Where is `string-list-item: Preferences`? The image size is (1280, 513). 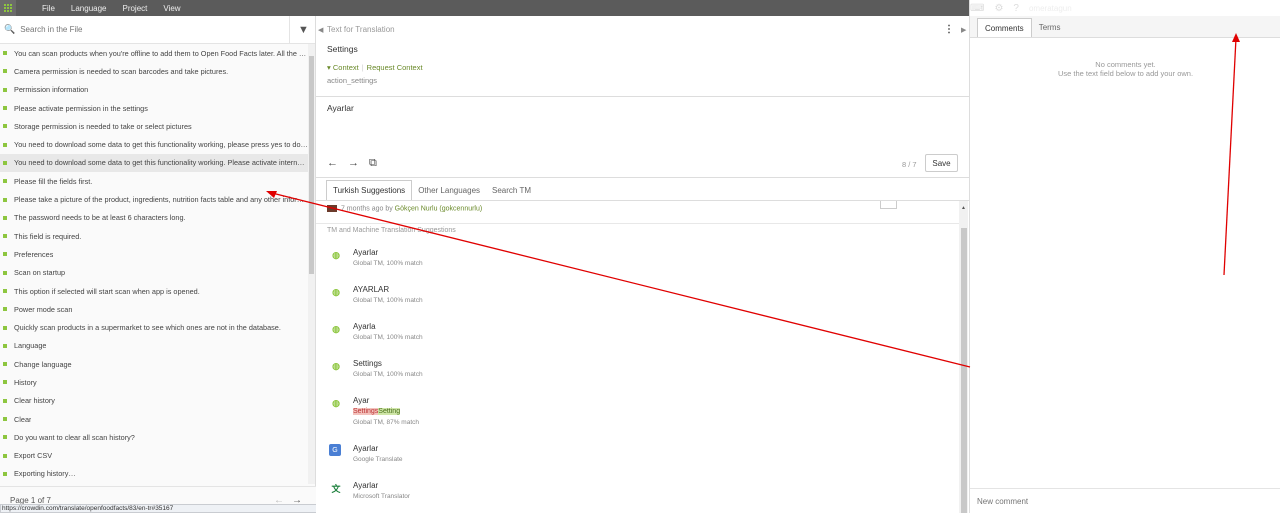
string-list-item: Preferences is located at coordinates (154, 254).